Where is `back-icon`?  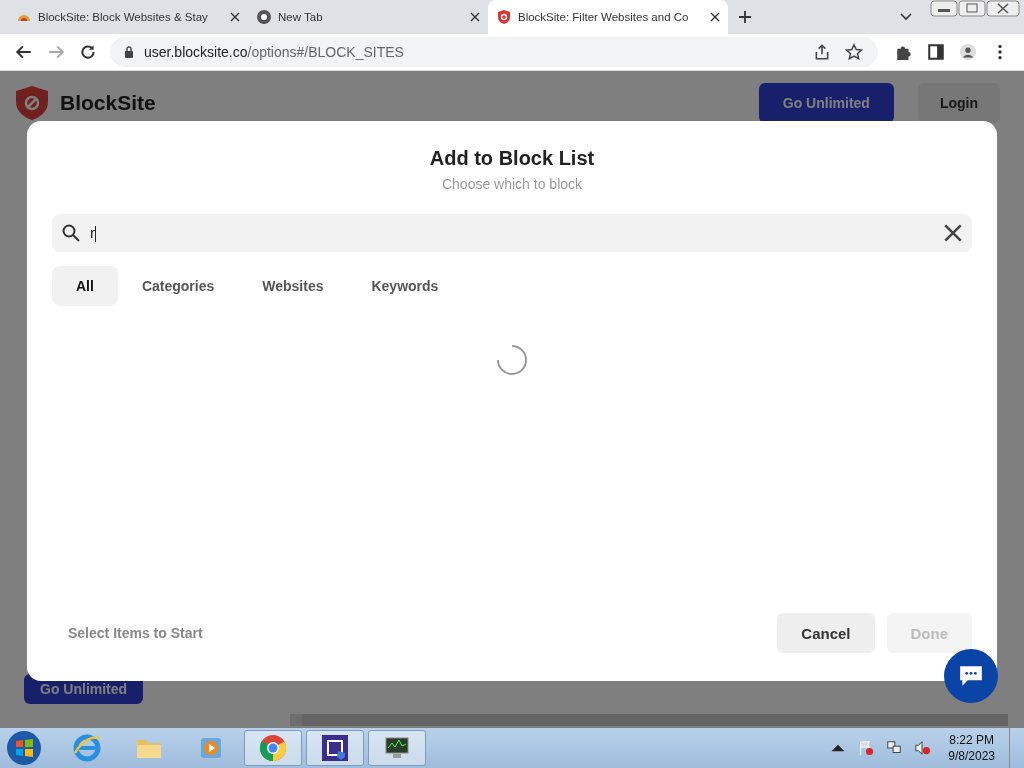 back-icon is located at coordinates (24, 52).